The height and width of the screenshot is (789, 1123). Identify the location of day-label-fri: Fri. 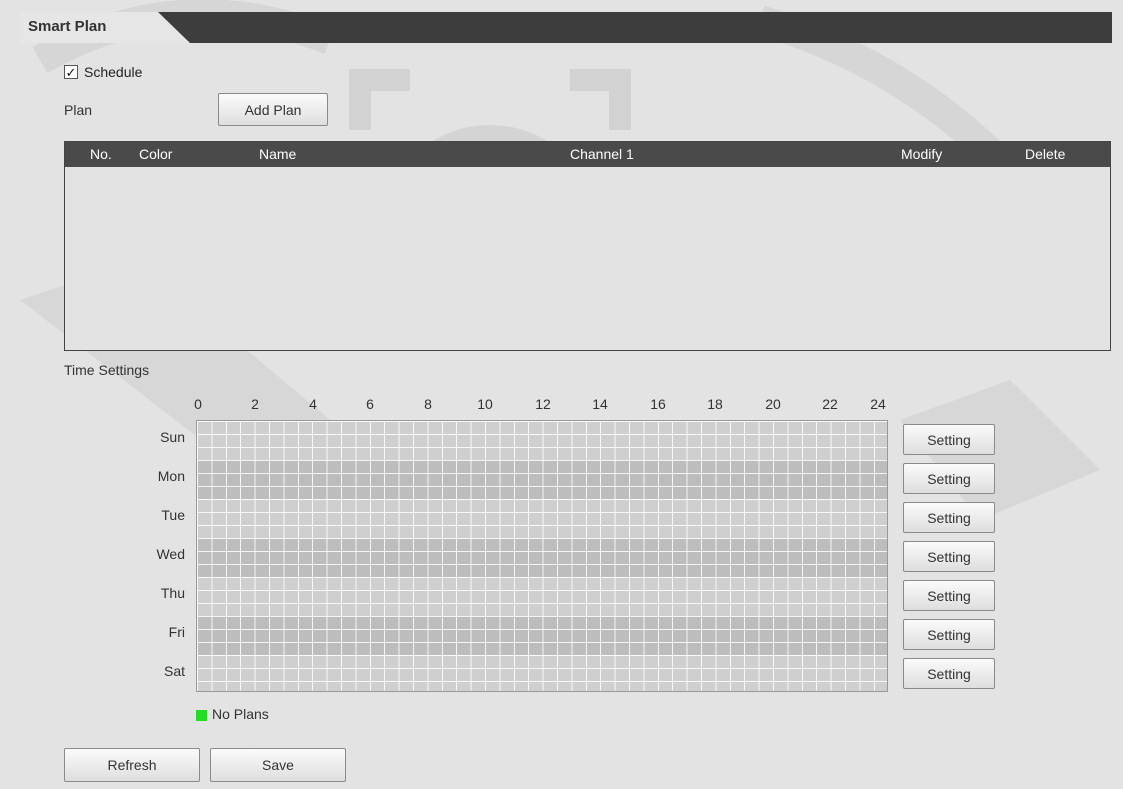
(176, 632).